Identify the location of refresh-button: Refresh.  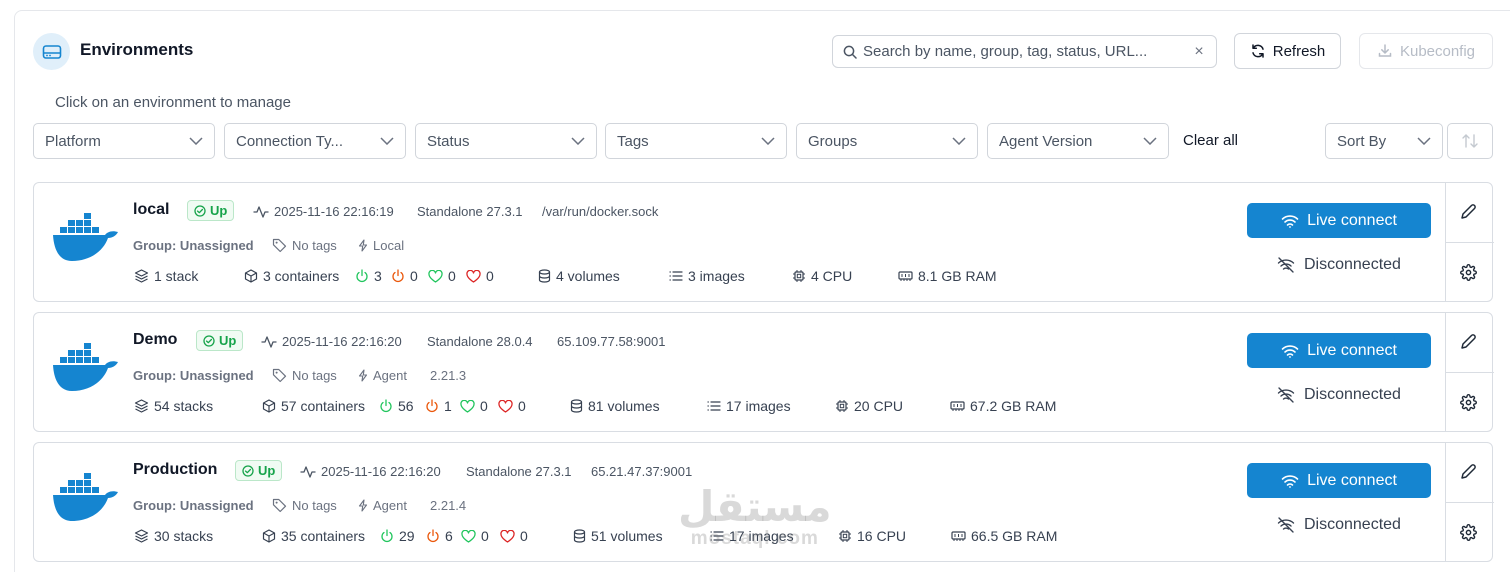
(1287, 51).